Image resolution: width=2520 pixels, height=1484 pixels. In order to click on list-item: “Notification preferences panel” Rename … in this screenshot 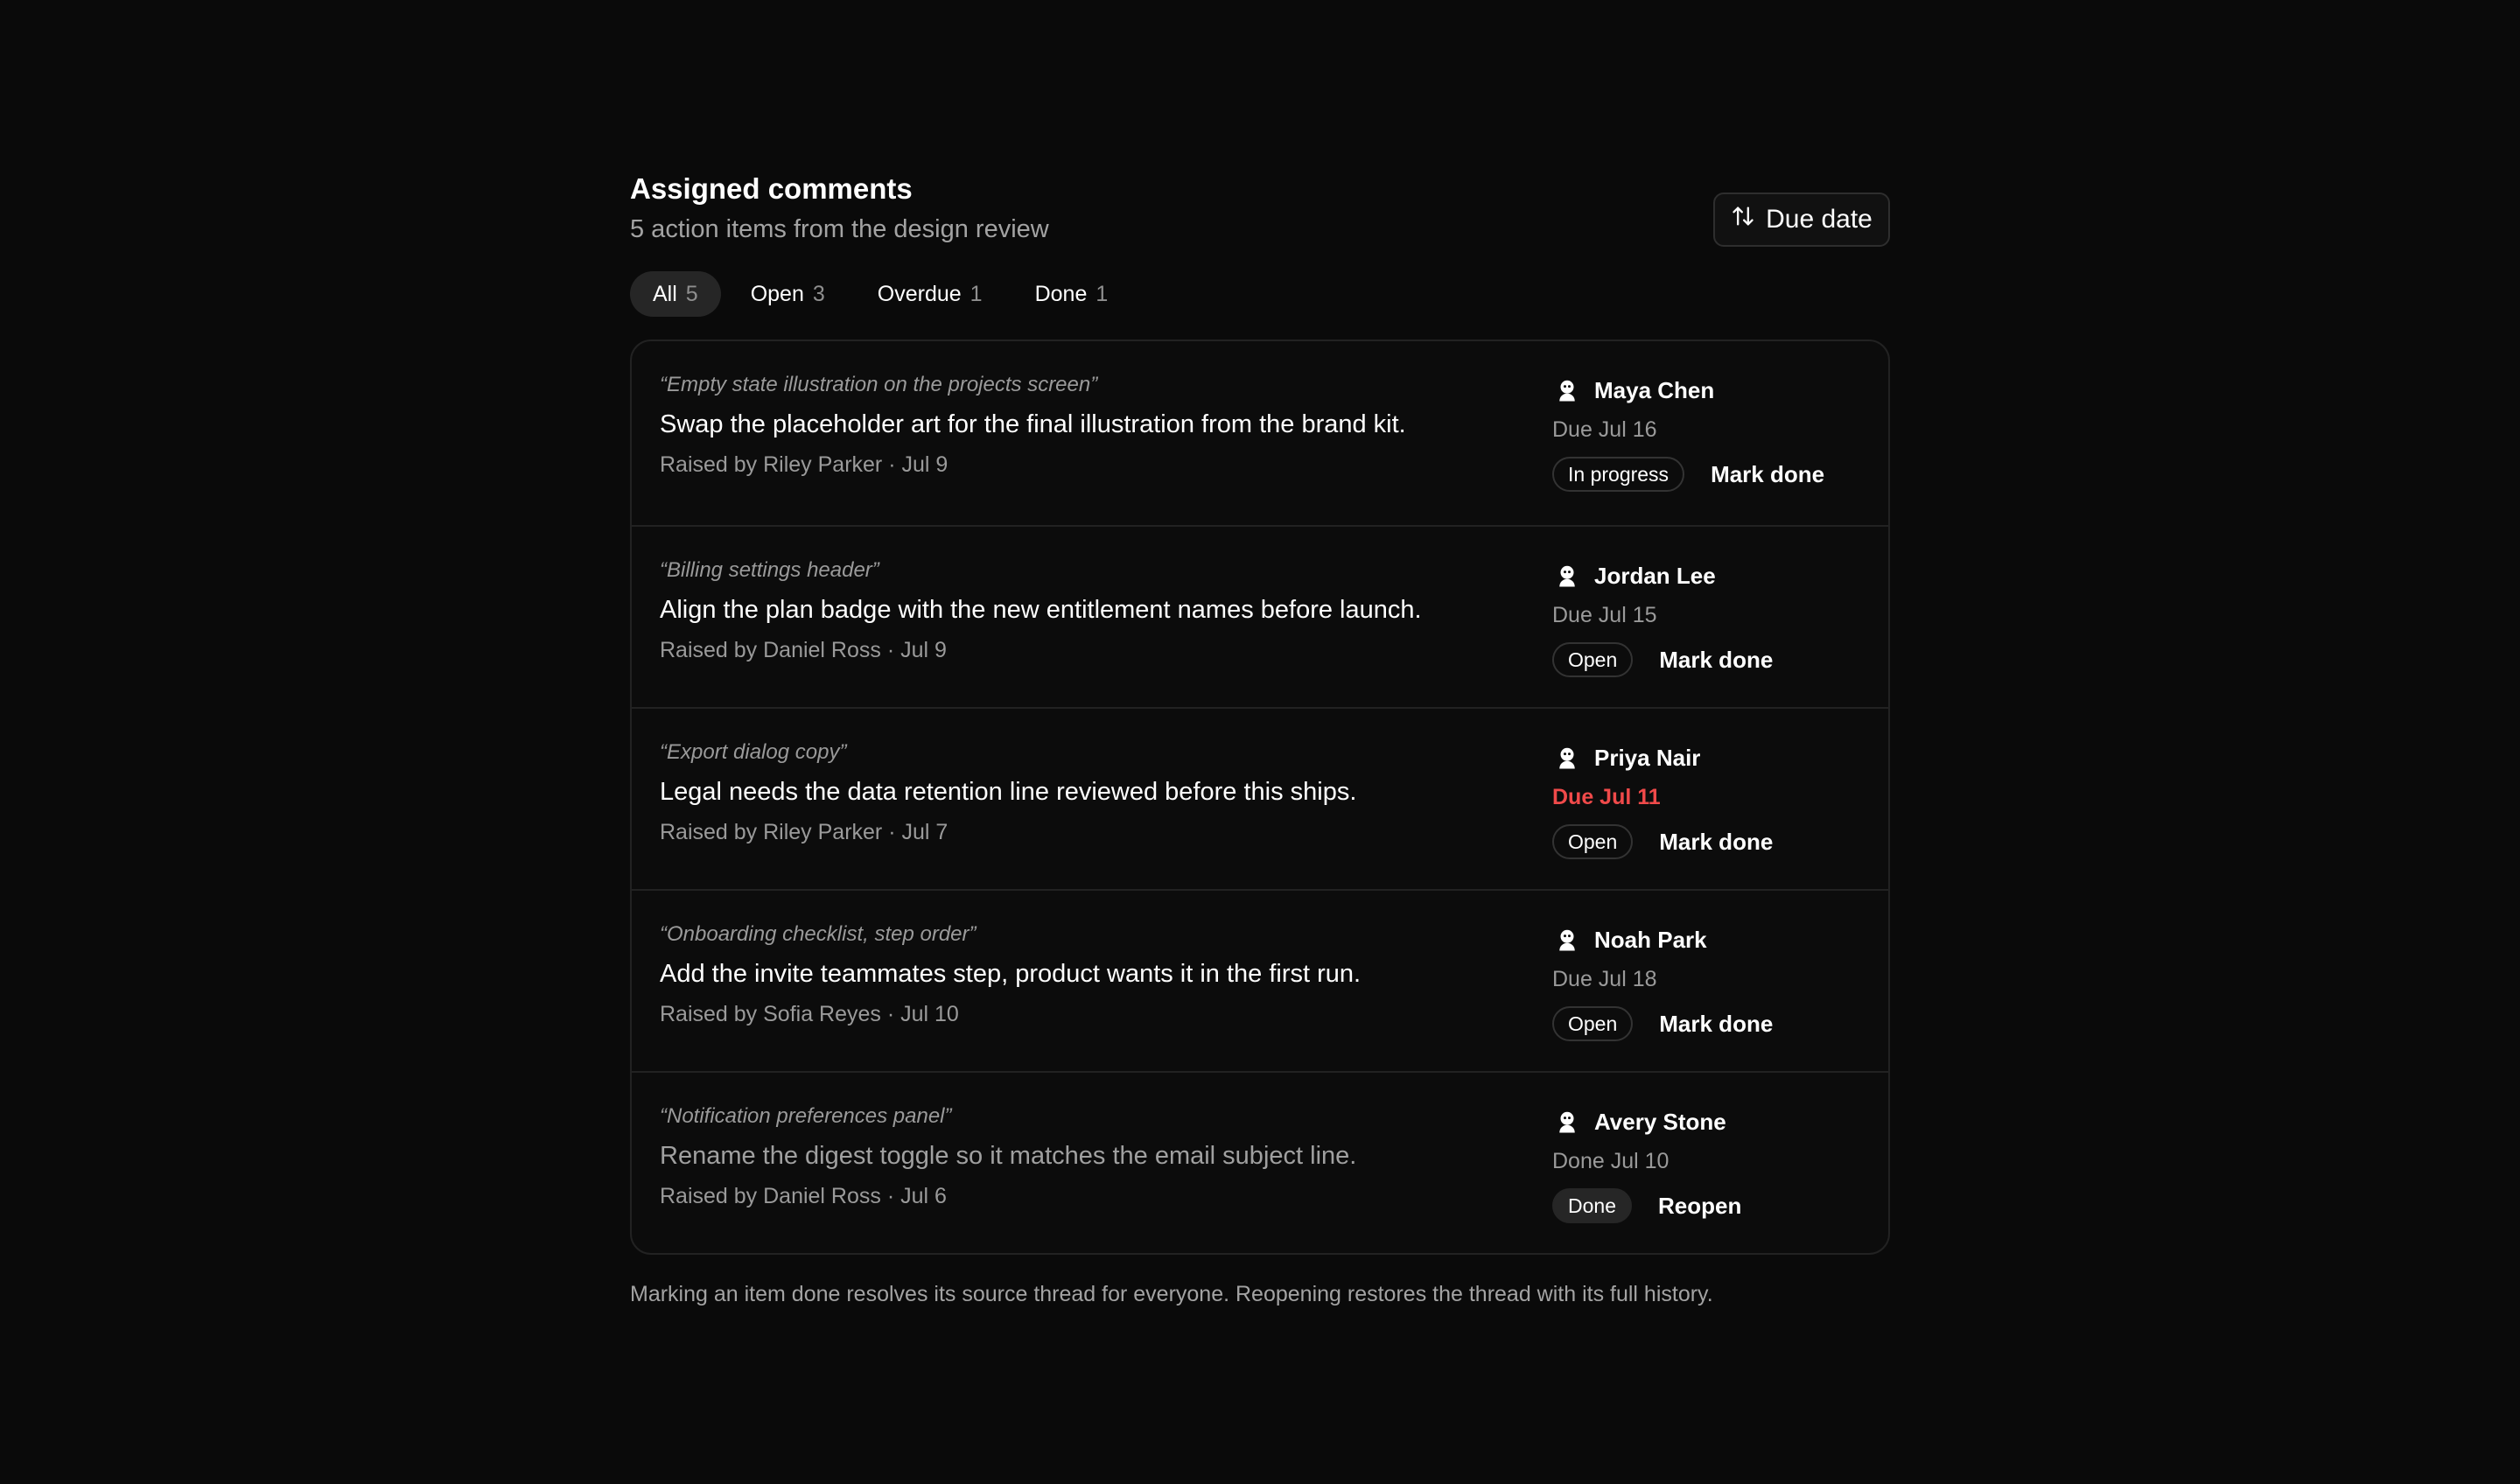, I will do `click(1260, 1162)`.